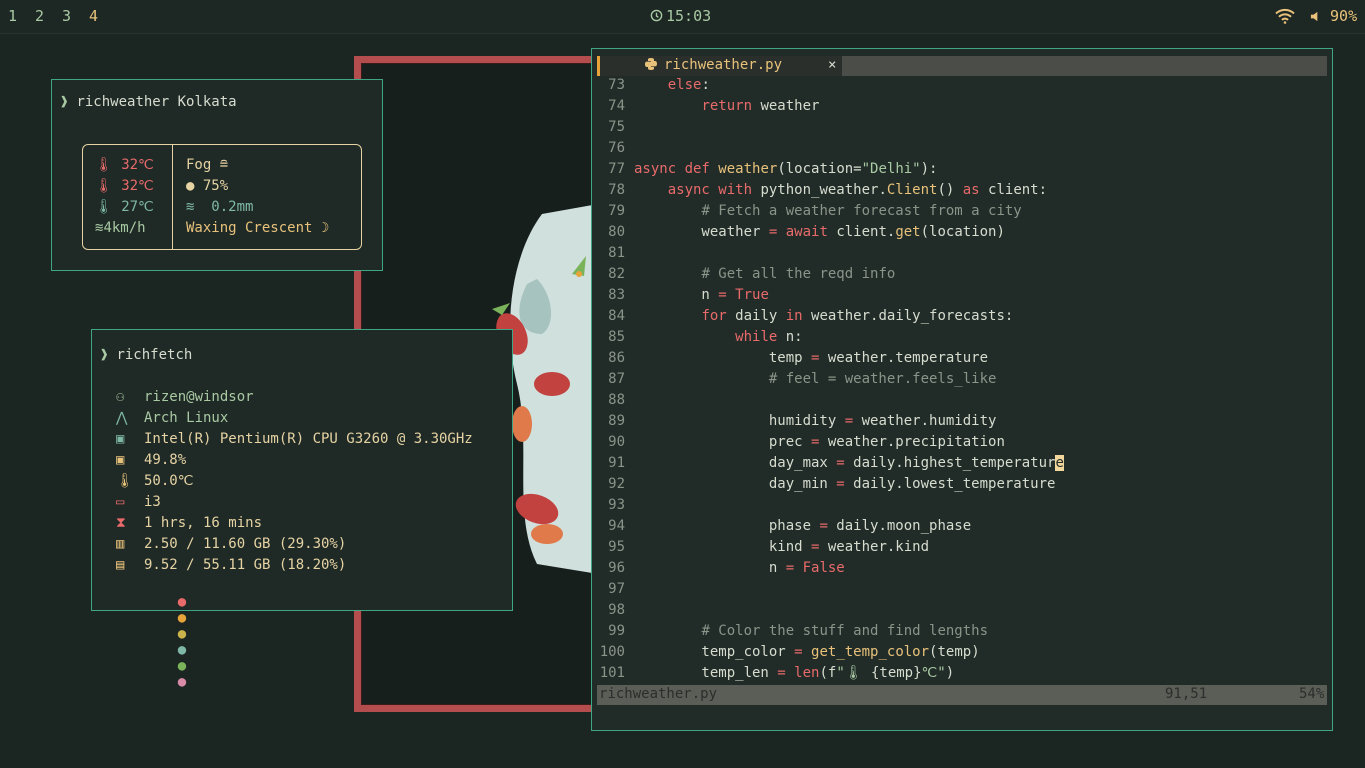  What do you see at coordinates (294, 439) in the screenshot?
I see `fetch-row-cpu: ▣ Intel(R) Pentium(R) CPU G3260 @ 3.30GHz` at bounding box center [294, 439].